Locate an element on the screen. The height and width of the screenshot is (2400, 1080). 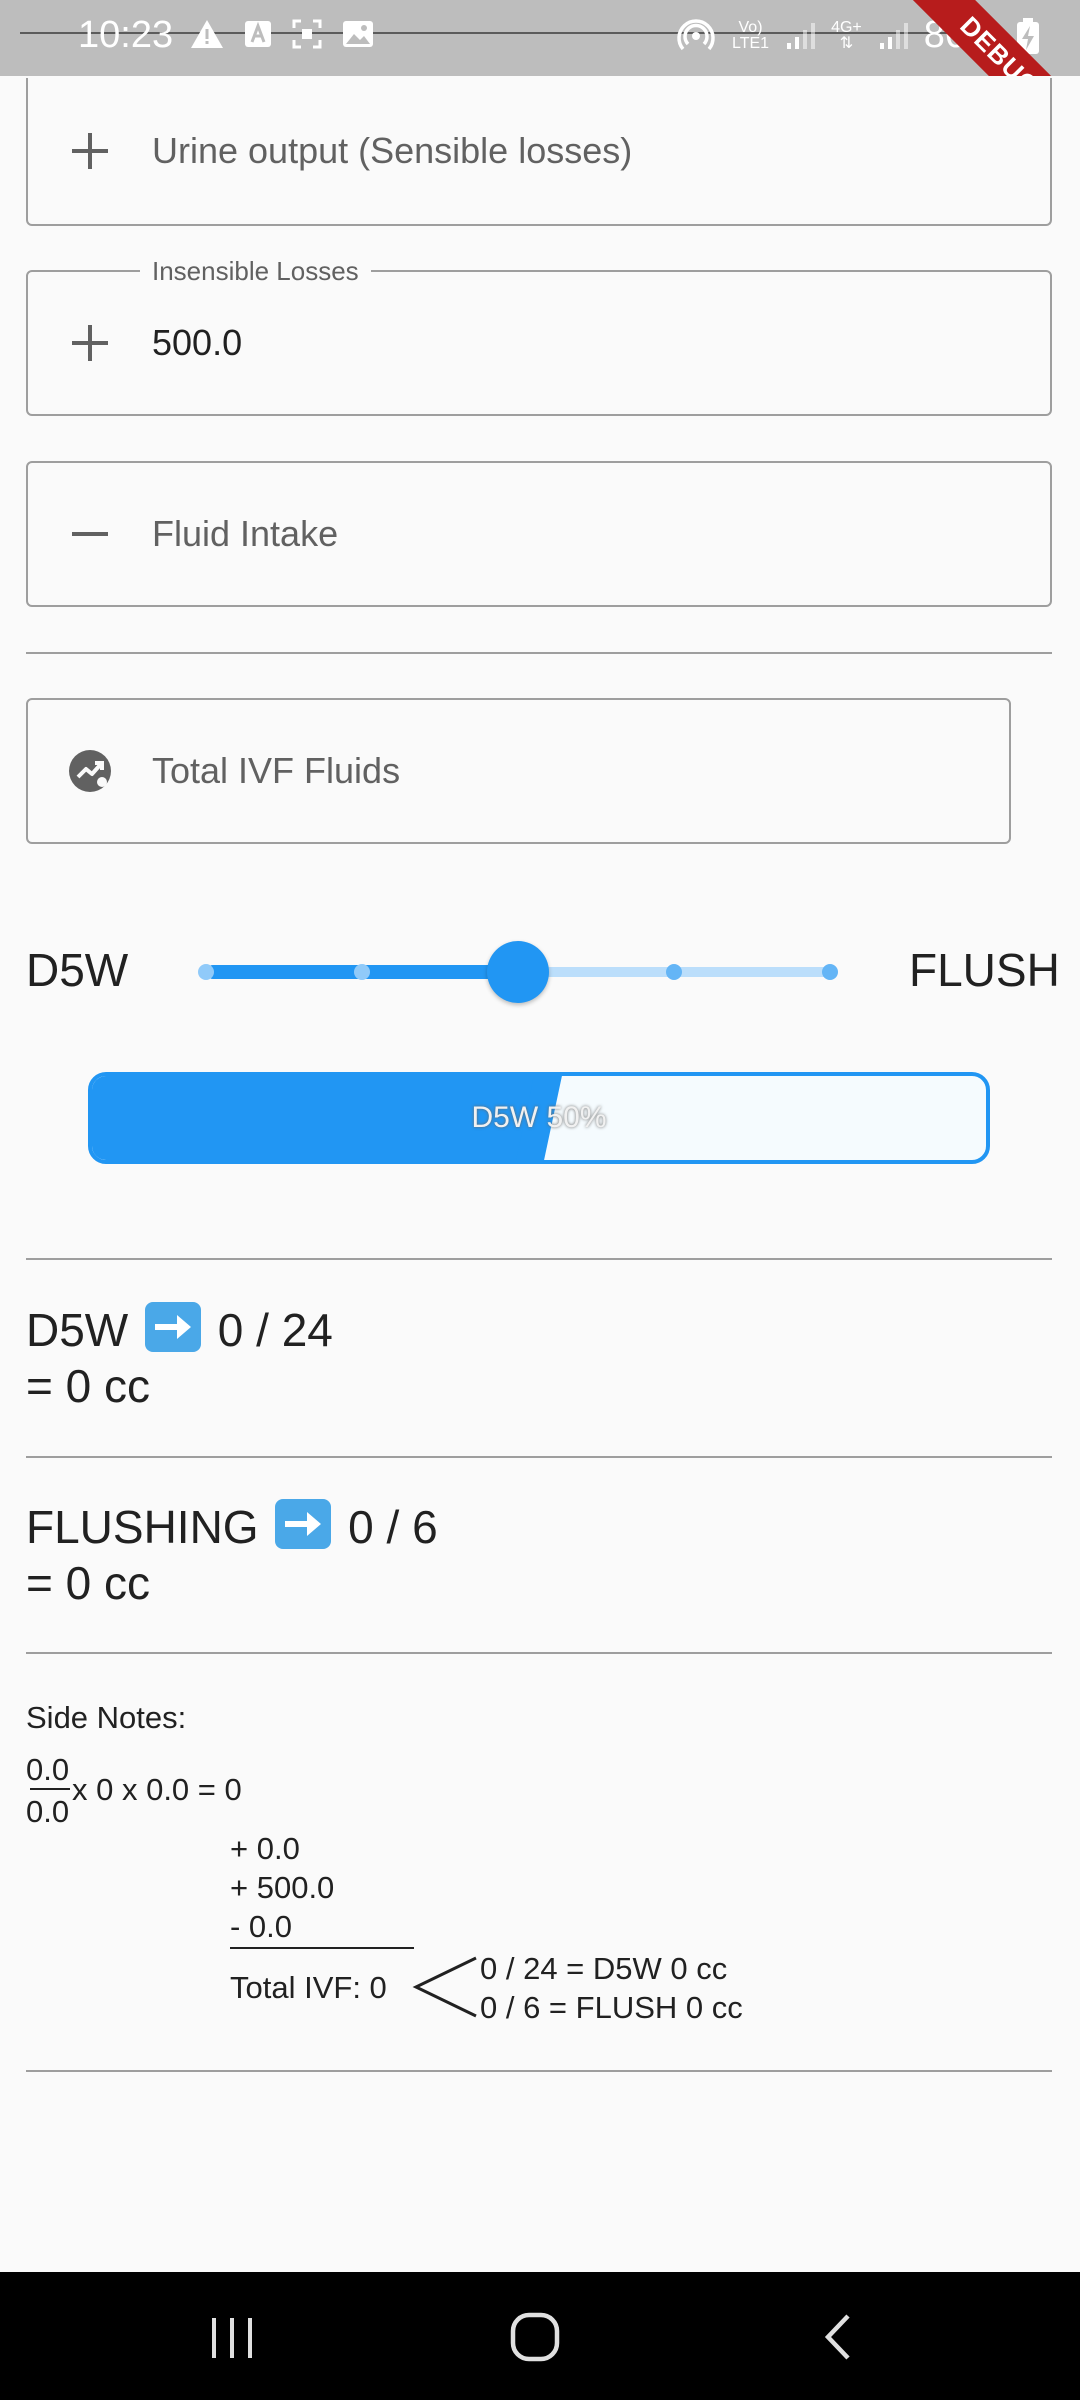
sum-line-2: + 500.0 is located at coordinates (282, 1887).